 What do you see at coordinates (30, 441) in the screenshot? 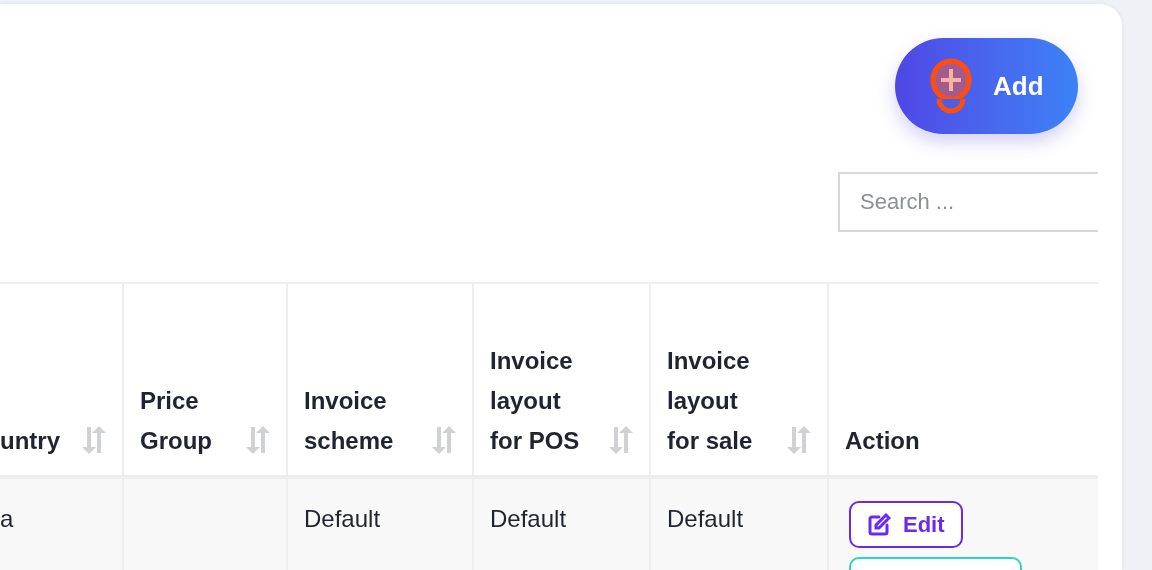
I see `column-header: untry` at bounding box center [30, 441].